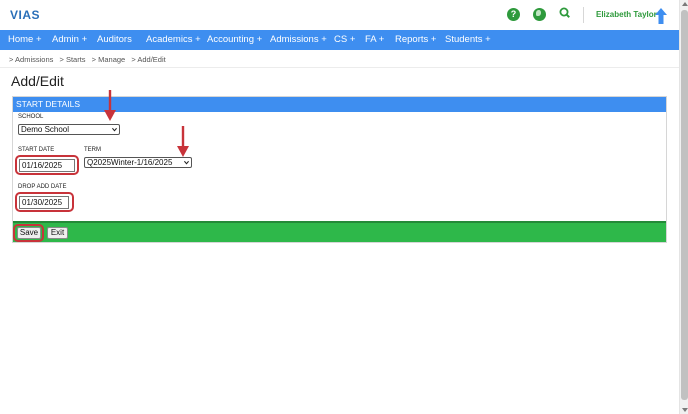  I want to click on exit-button: Exit, so click(57, 233).